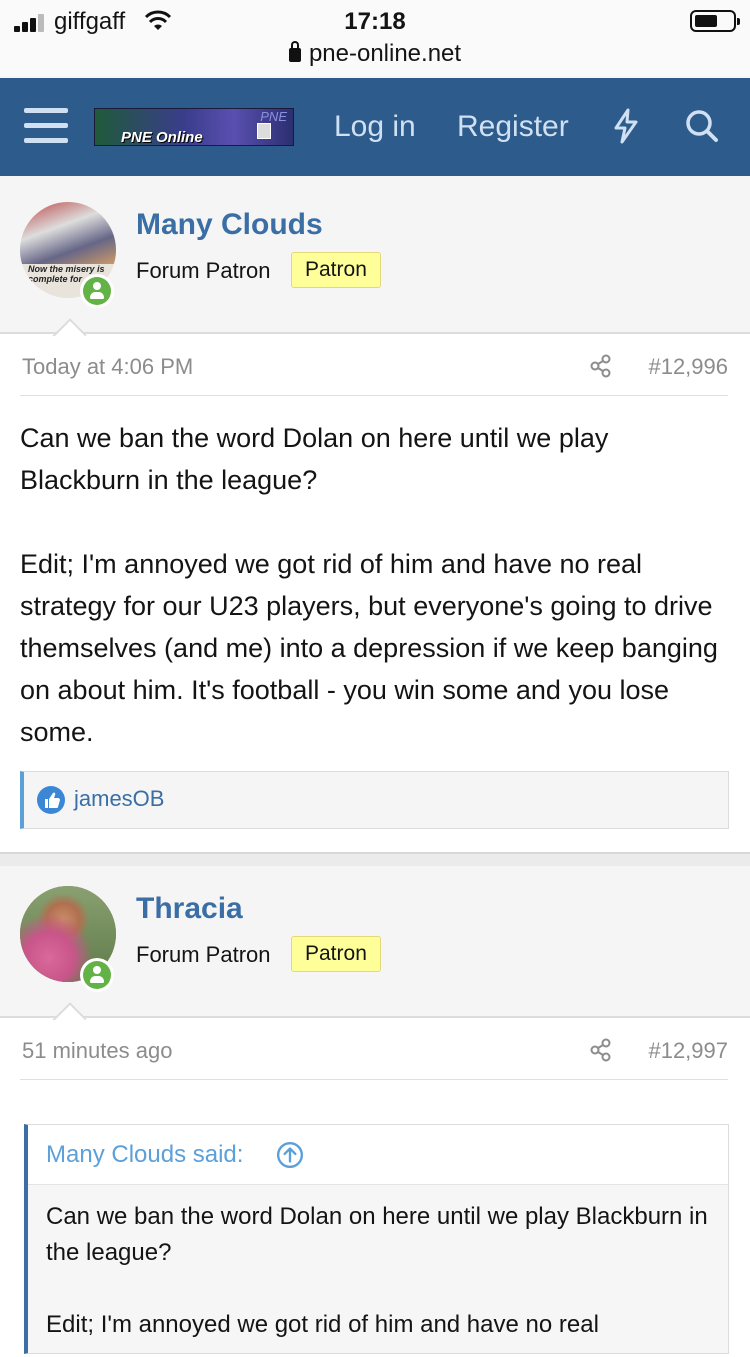 The height and width of the screenshot is (1357, 750). Describe the element at coordinates (294, 51) in the screenshot. I see `lock-icon` at that location.